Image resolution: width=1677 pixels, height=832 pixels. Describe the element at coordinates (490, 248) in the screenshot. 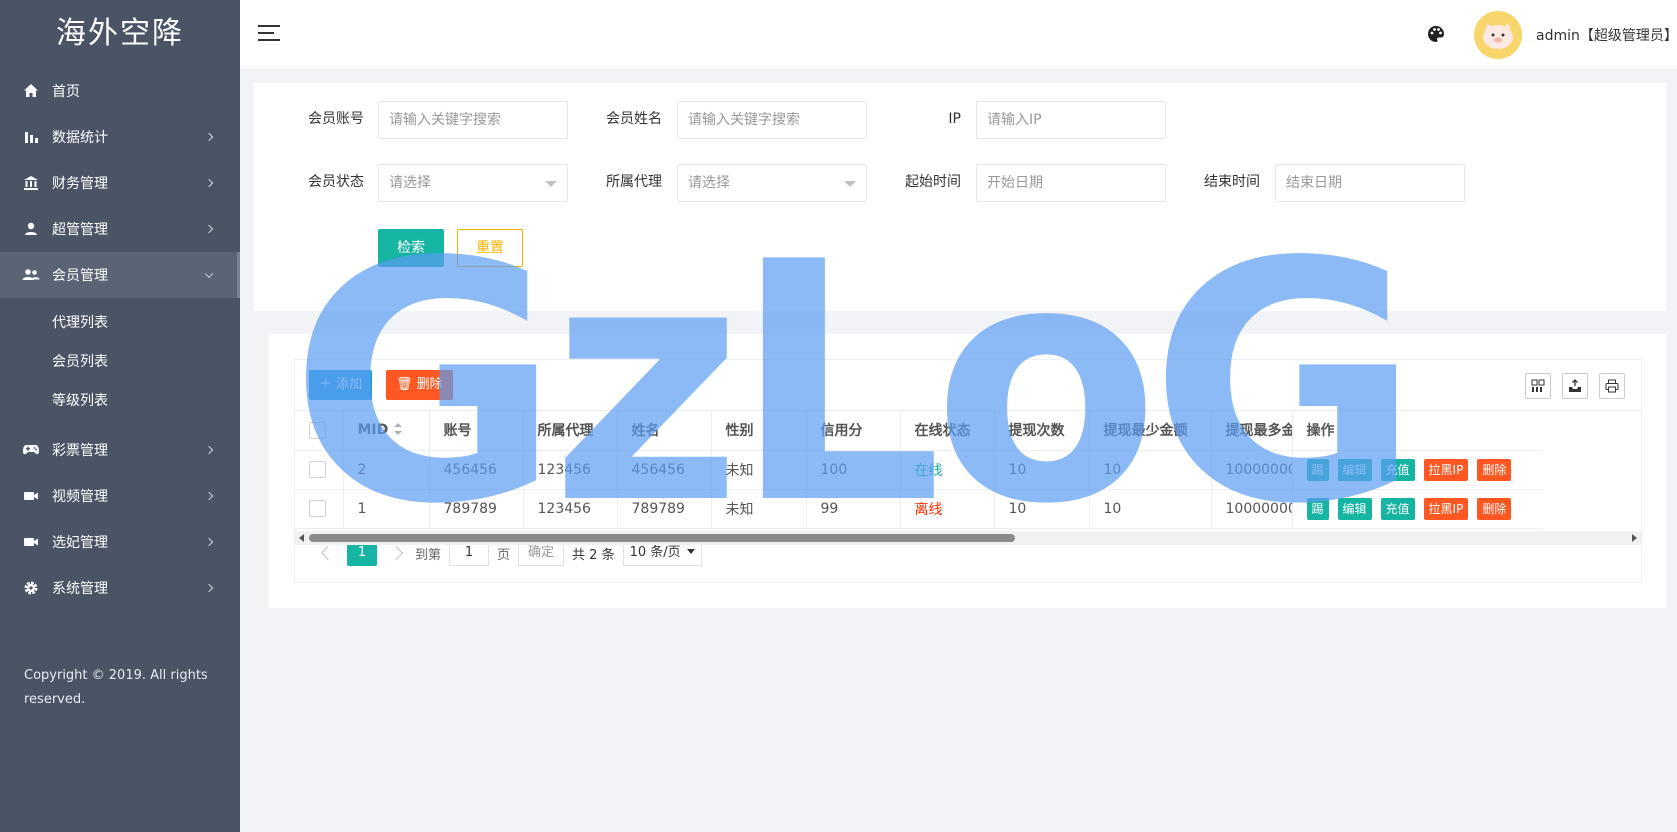

I see `reset-button: 重置` at that location.